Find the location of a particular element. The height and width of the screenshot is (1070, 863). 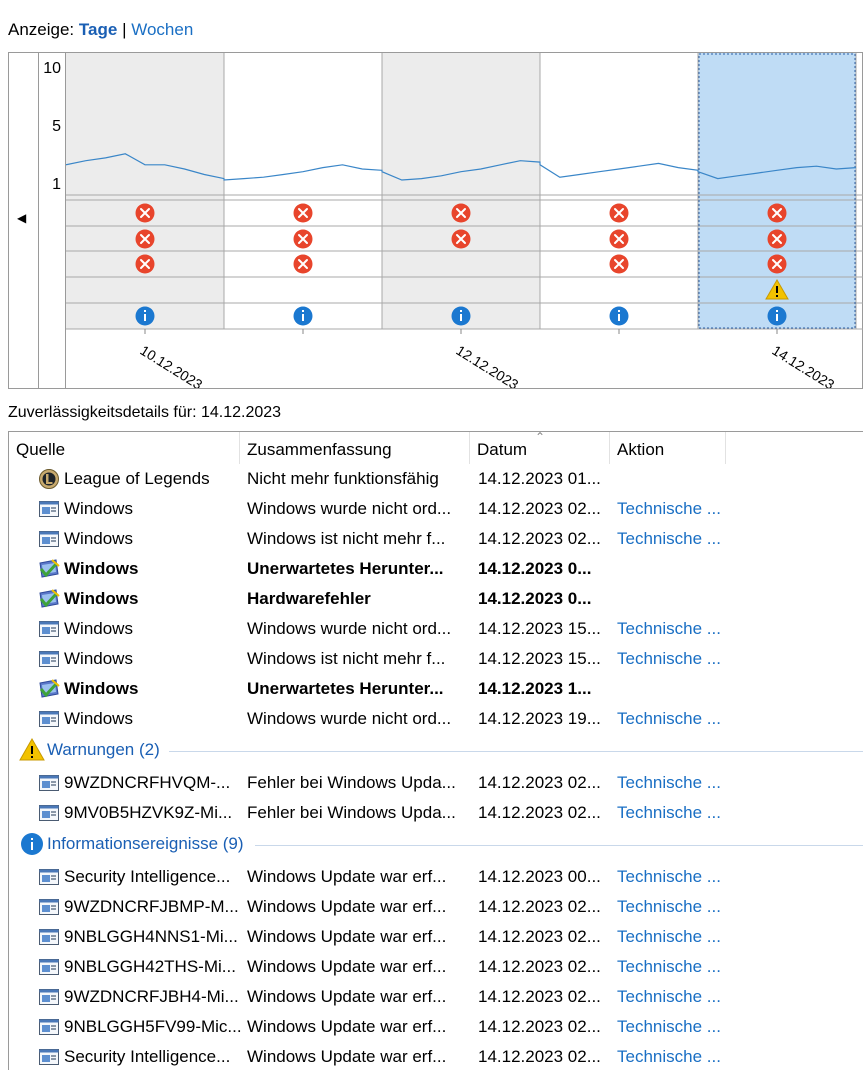

column-header-source: Quelle is located at coordinates (124, 448).